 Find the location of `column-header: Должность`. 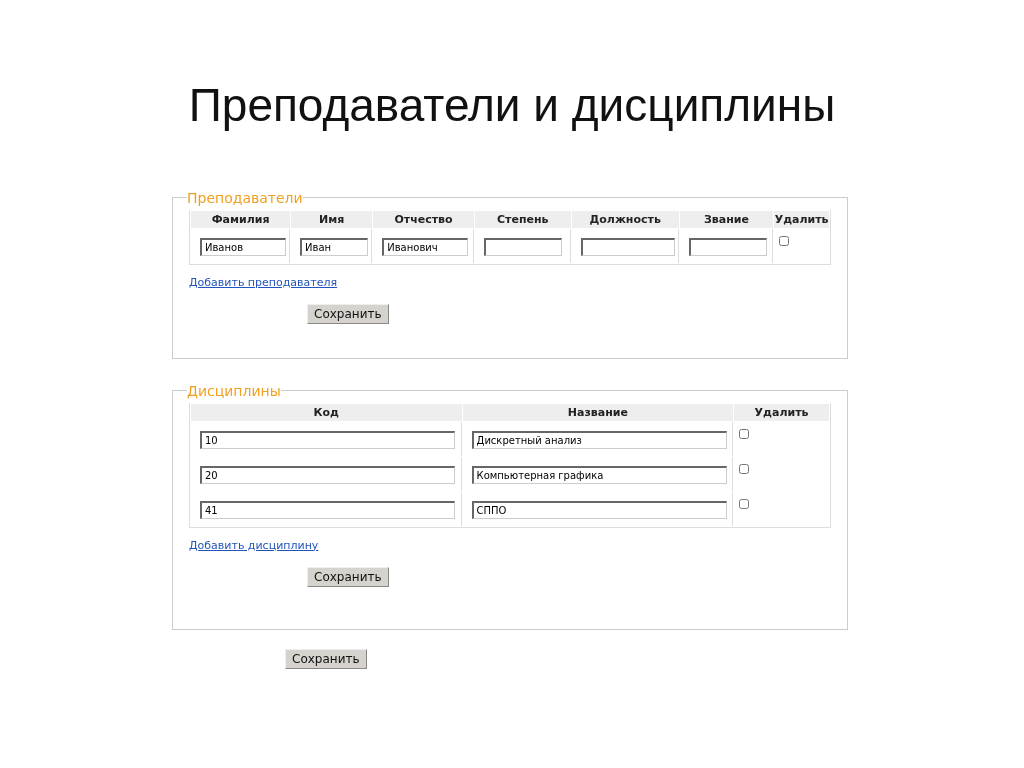

column-header: Должность is located at coordinates (625, 219).